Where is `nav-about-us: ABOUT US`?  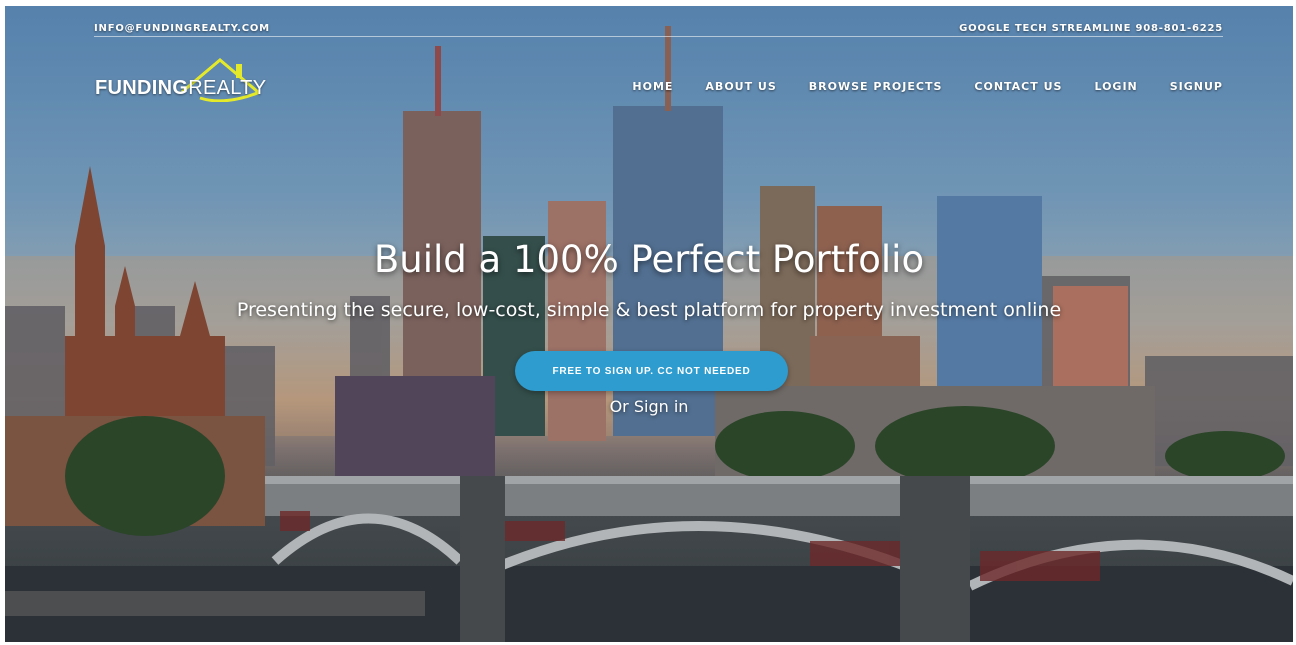 nav-about-us: ABOUT US is located at coordinates (740, 86).